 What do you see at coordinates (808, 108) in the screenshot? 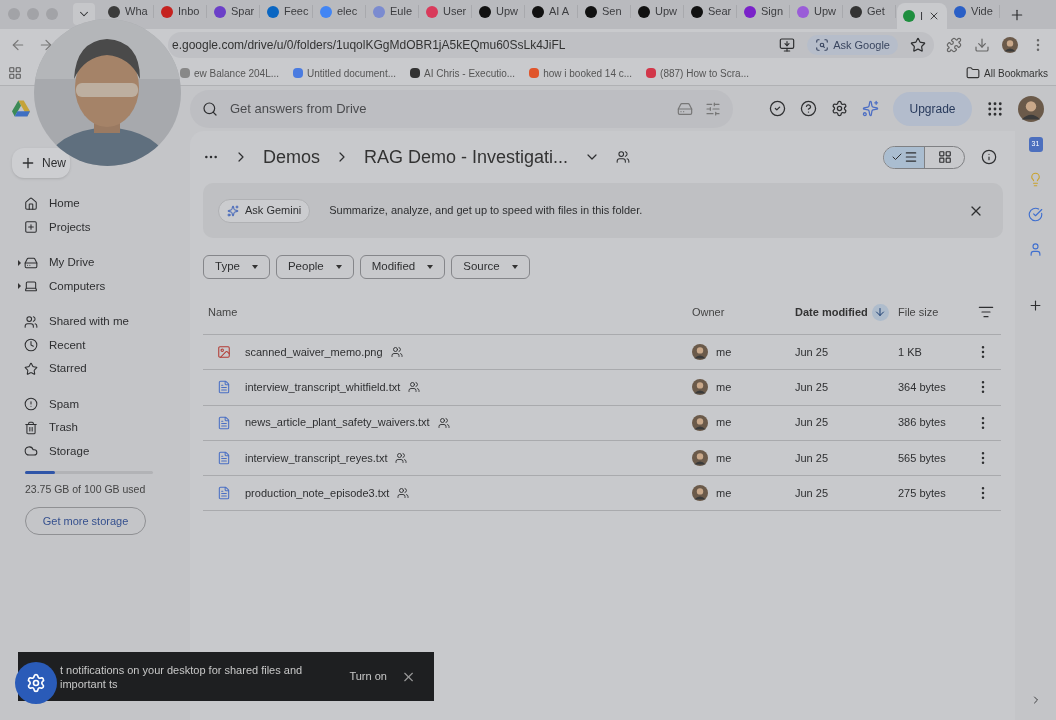
I see `help-icon` at bounding box center [808, 108].